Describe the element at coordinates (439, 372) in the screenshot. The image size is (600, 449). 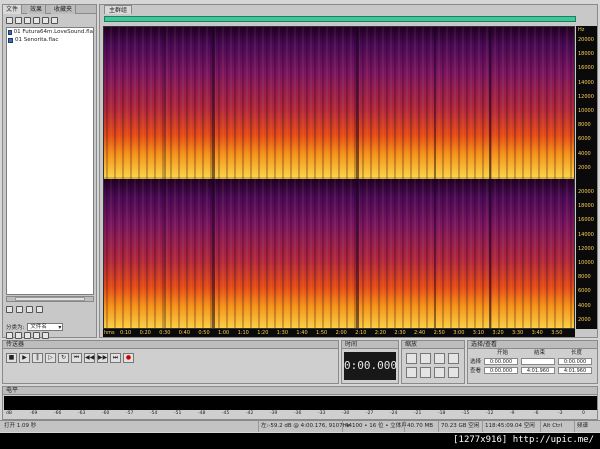
I see `zoom-in-v-icon` at that location.